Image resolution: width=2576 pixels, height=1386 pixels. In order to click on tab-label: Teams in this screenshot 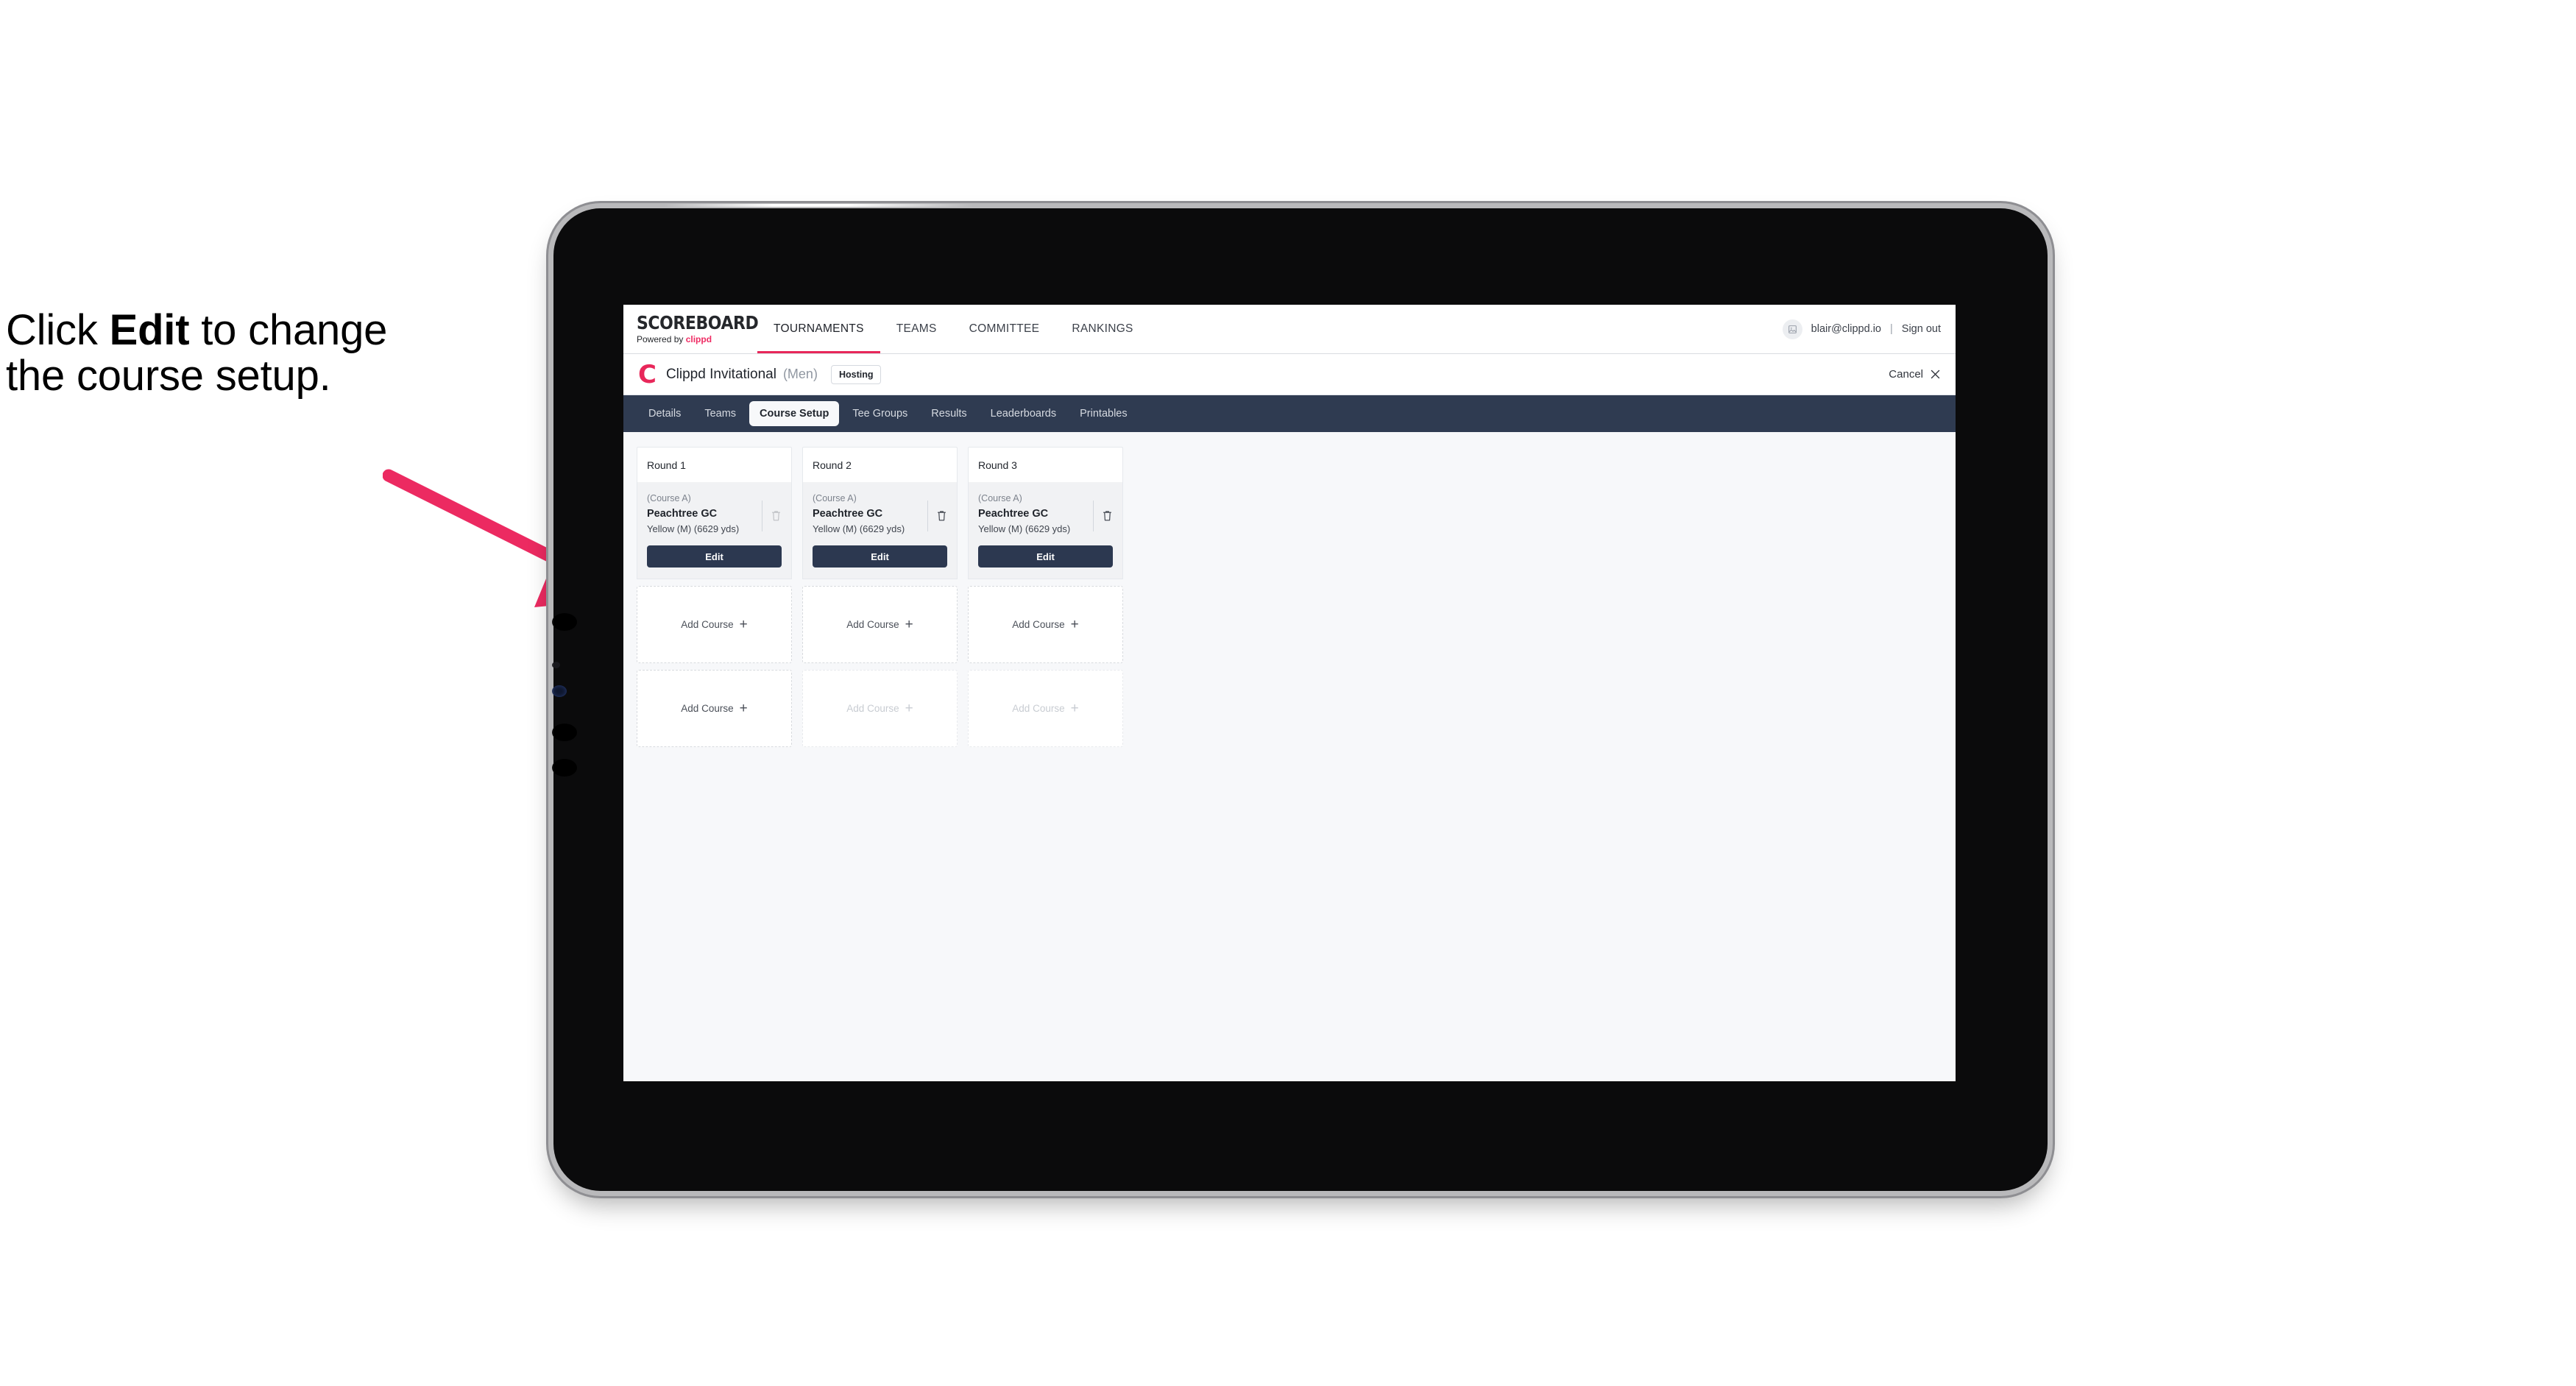, I will do `click(720, 414)`.